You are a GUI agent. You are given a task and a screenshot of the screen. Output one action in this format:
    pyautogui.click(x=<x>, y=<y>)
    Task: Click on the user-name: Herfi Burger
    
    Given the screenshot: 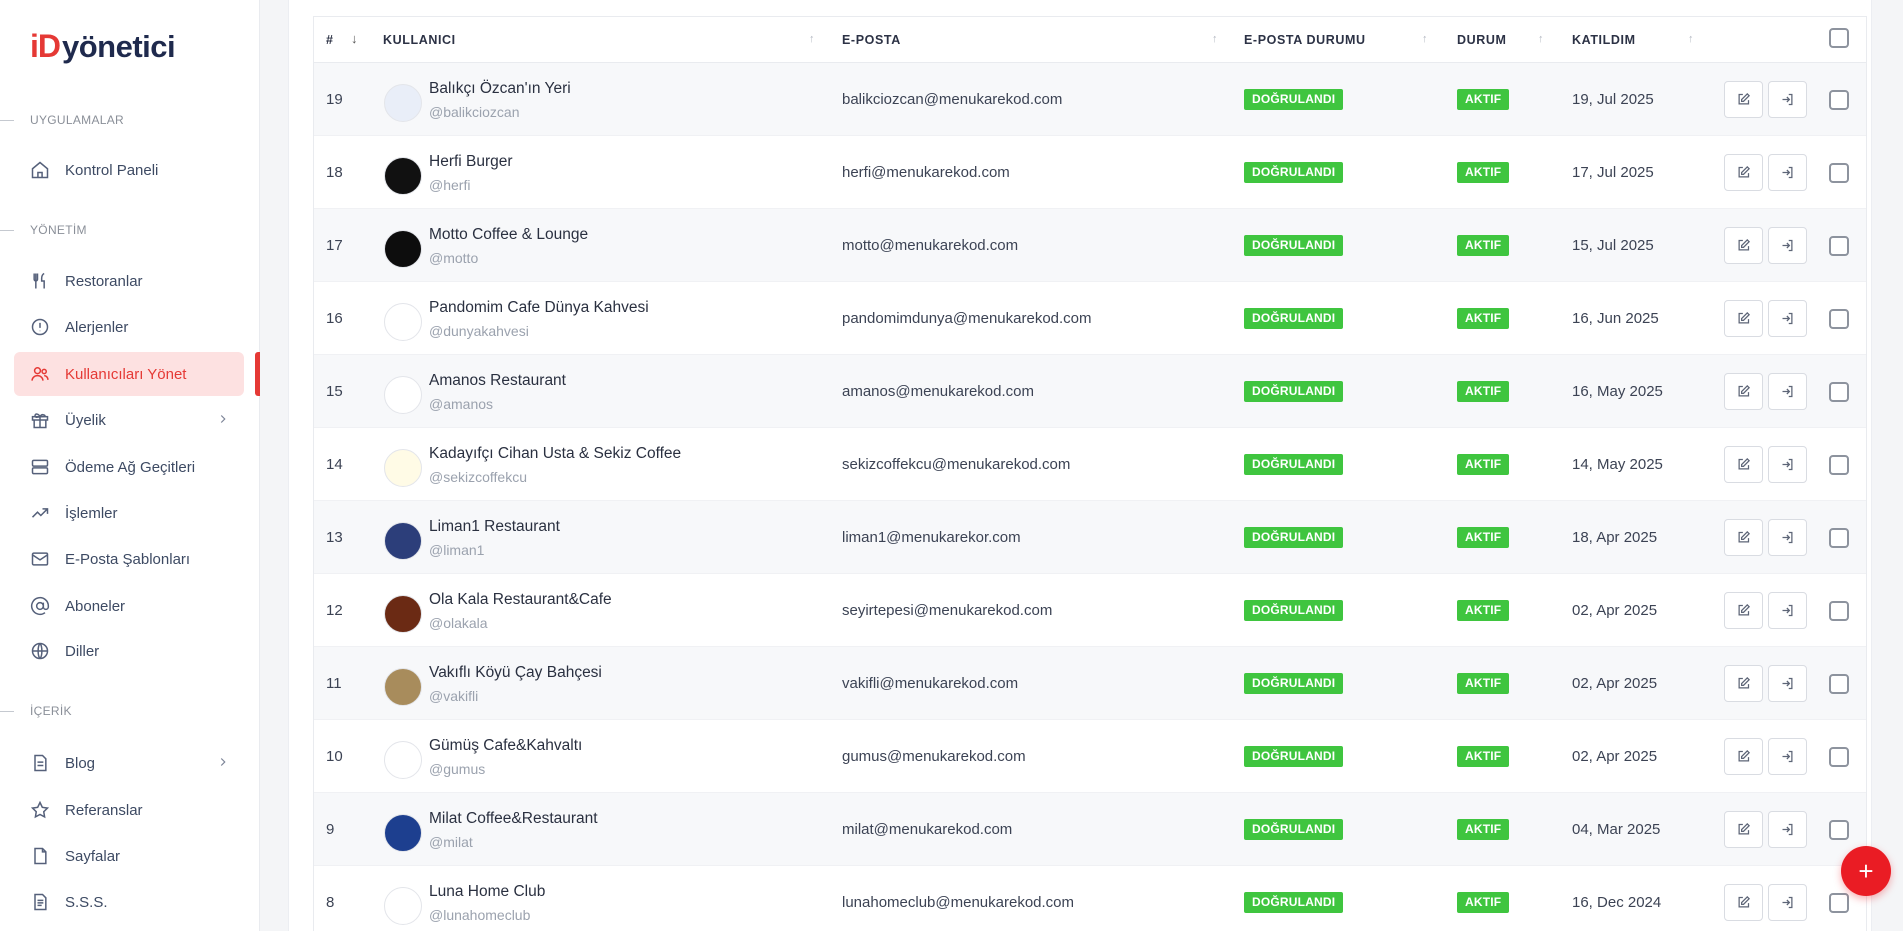 What is the action you would take?
    pyautogui.click(x=471, y=162)
    